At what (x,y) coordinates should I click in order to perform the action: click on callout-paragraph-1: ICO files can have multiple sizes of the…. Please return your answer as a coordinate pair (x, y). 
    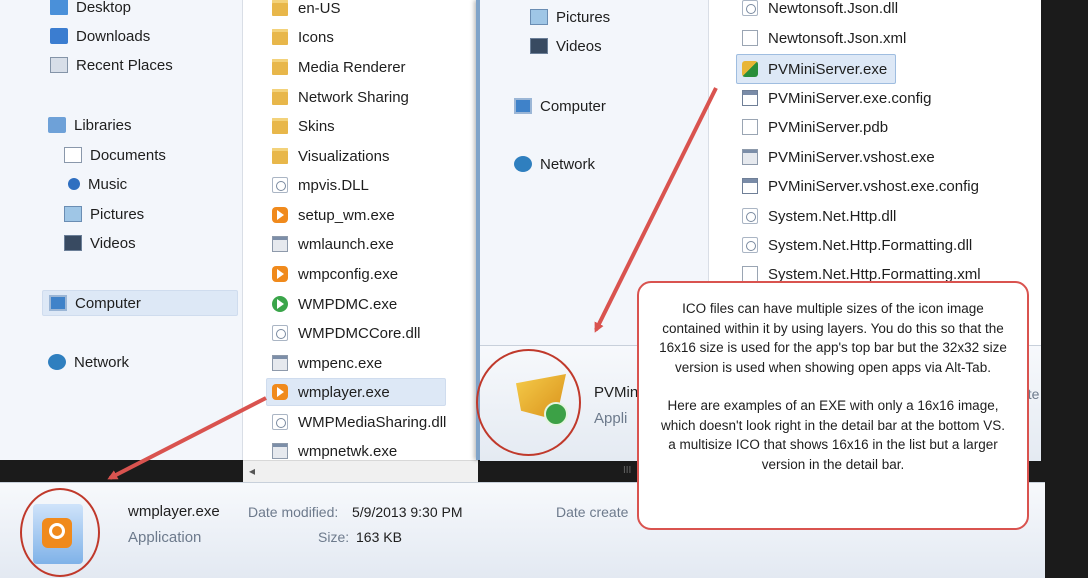
    Looking at the image, I should click on (833, 338).